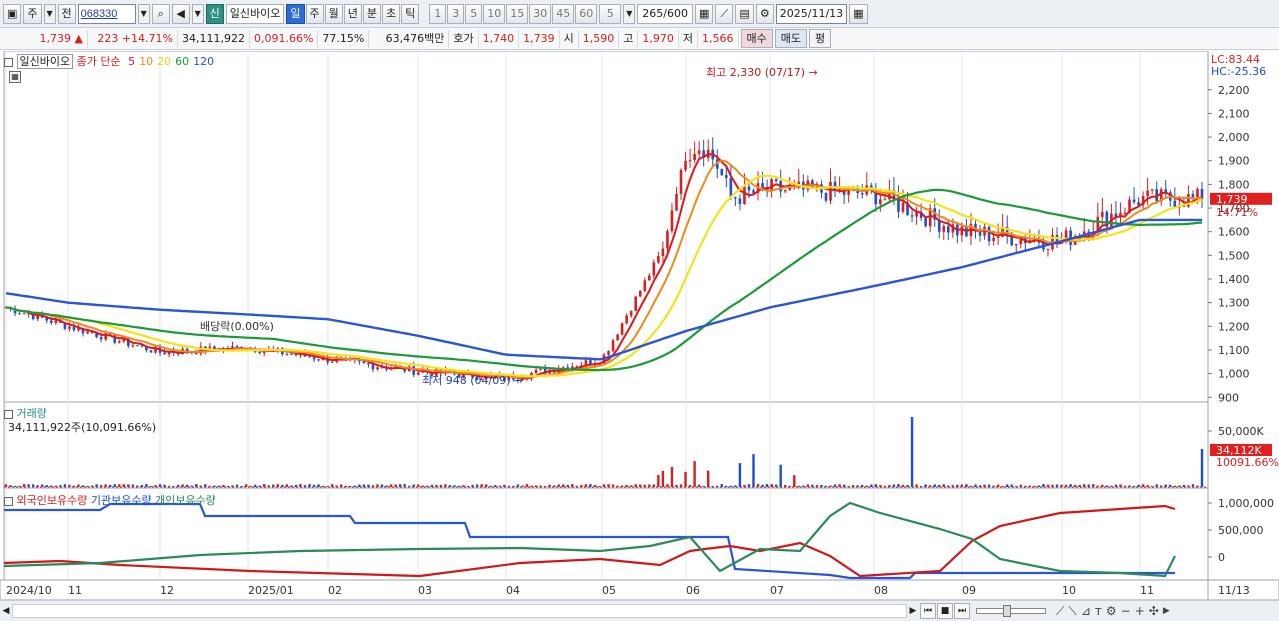 The width and height of the screenshot is (1279, 621). Describe the element at coordinates (410, 13) in the screenshot. I see `period-tab-6: 틱` at that location.